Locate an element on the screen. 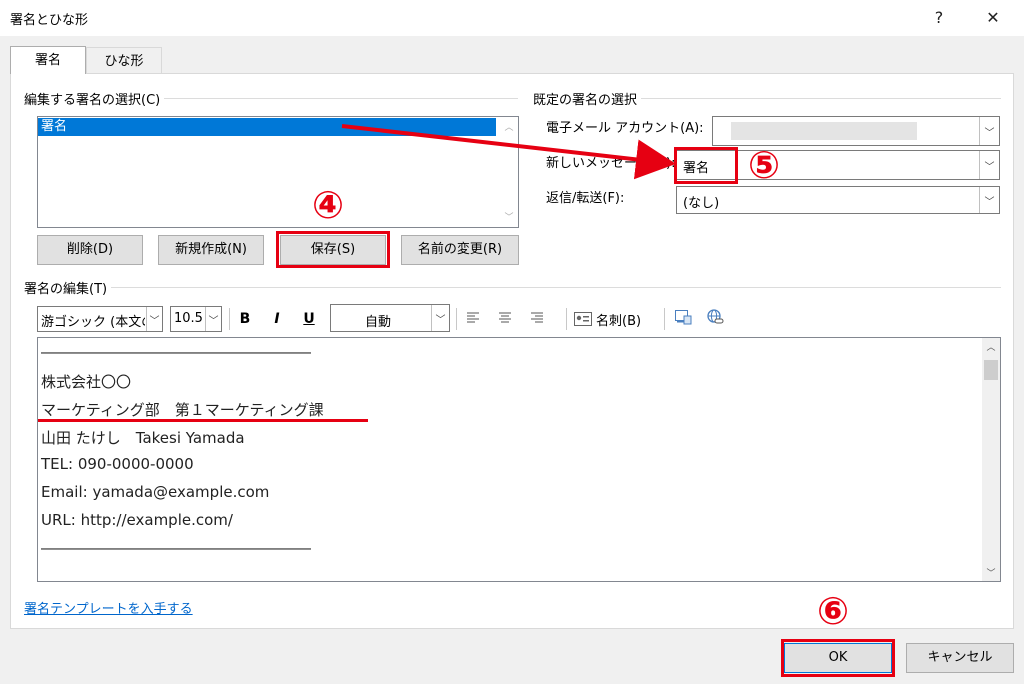  annotation-arrow is located at coordinates (508, 152).